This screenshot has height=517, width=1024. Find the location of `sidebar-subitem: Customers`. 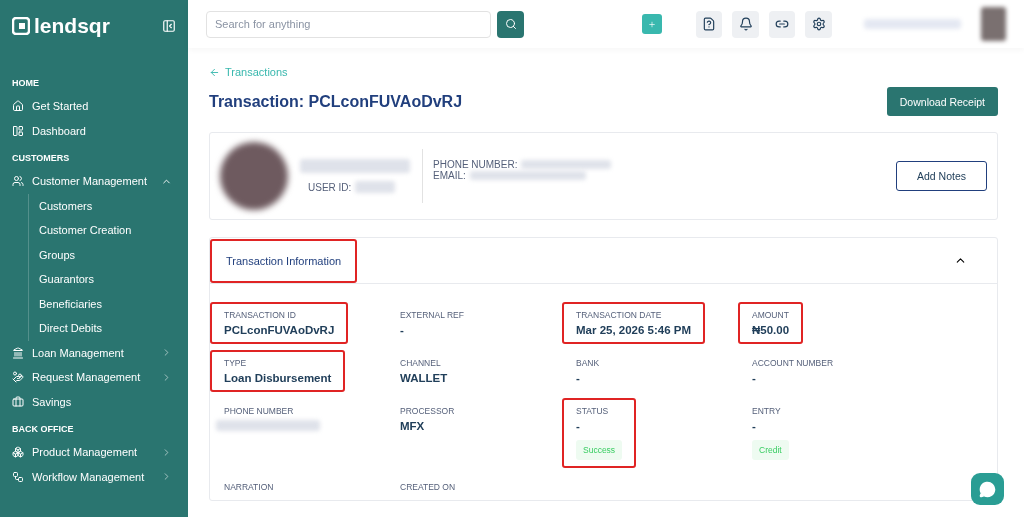

sidebar-subitem: Customers is located at coordinates (108, 205).